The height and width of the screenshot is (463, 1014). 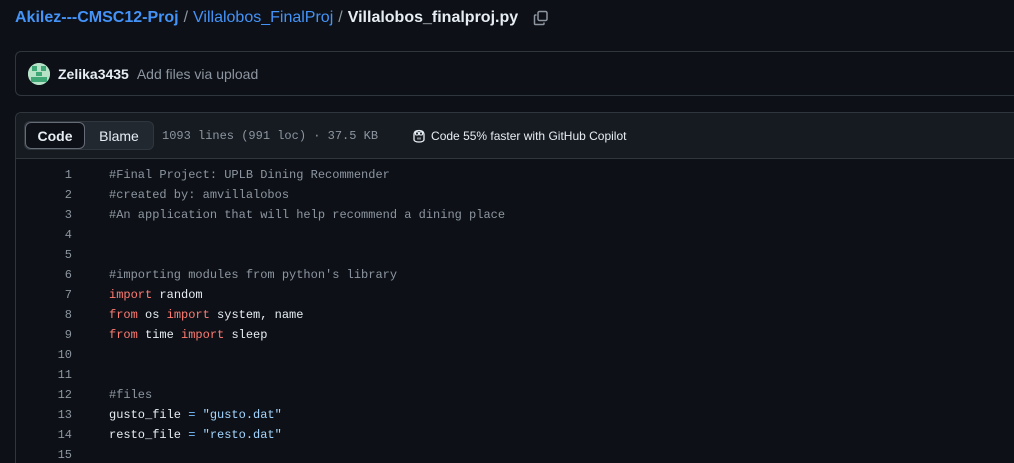 What do you see at coordinates (149, 435) in the screenshot?
I see `code-text: resto_file` at bounding box center [149, 435].